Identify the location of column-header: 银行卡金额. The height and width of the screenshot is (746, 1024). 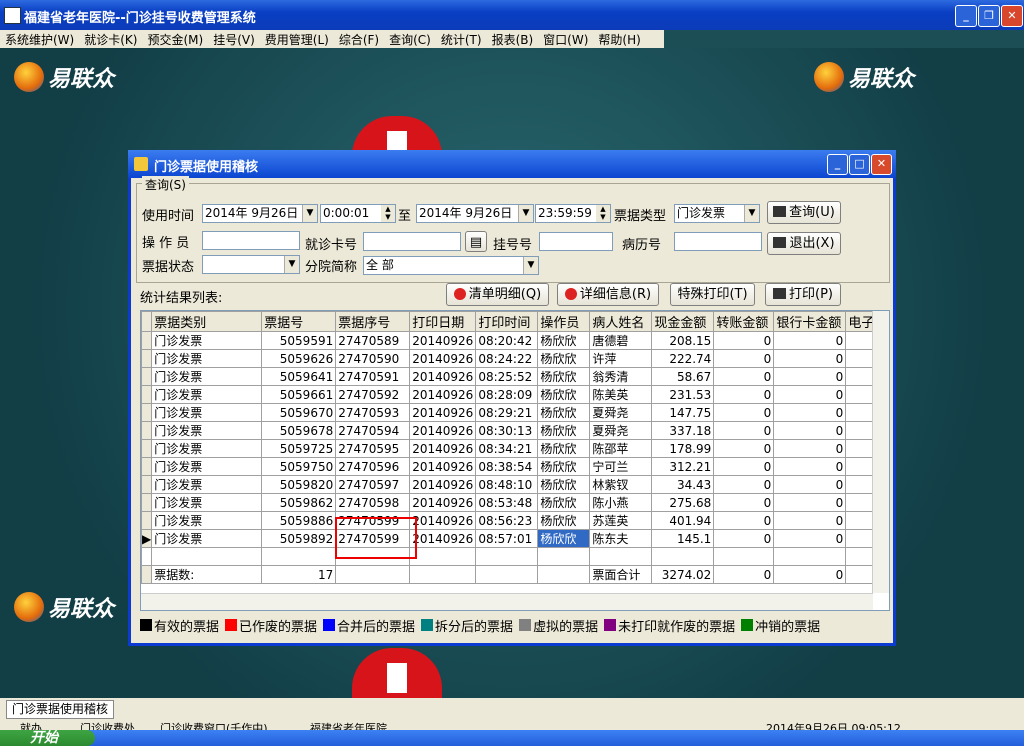
(810, 321).